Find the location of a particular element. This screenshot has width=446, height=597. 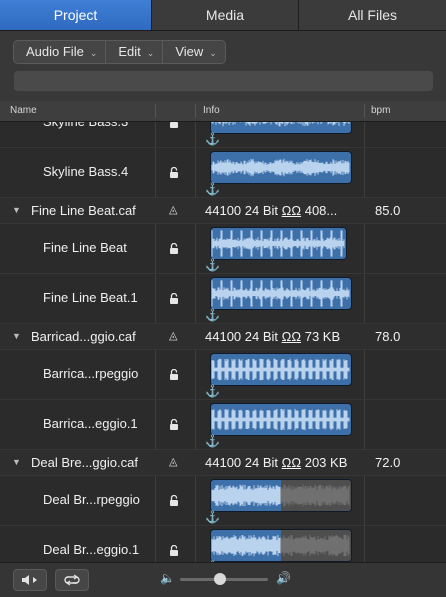

region-row: Barrica...eggio.1 ⚓ is located at coordinates (223, 425).